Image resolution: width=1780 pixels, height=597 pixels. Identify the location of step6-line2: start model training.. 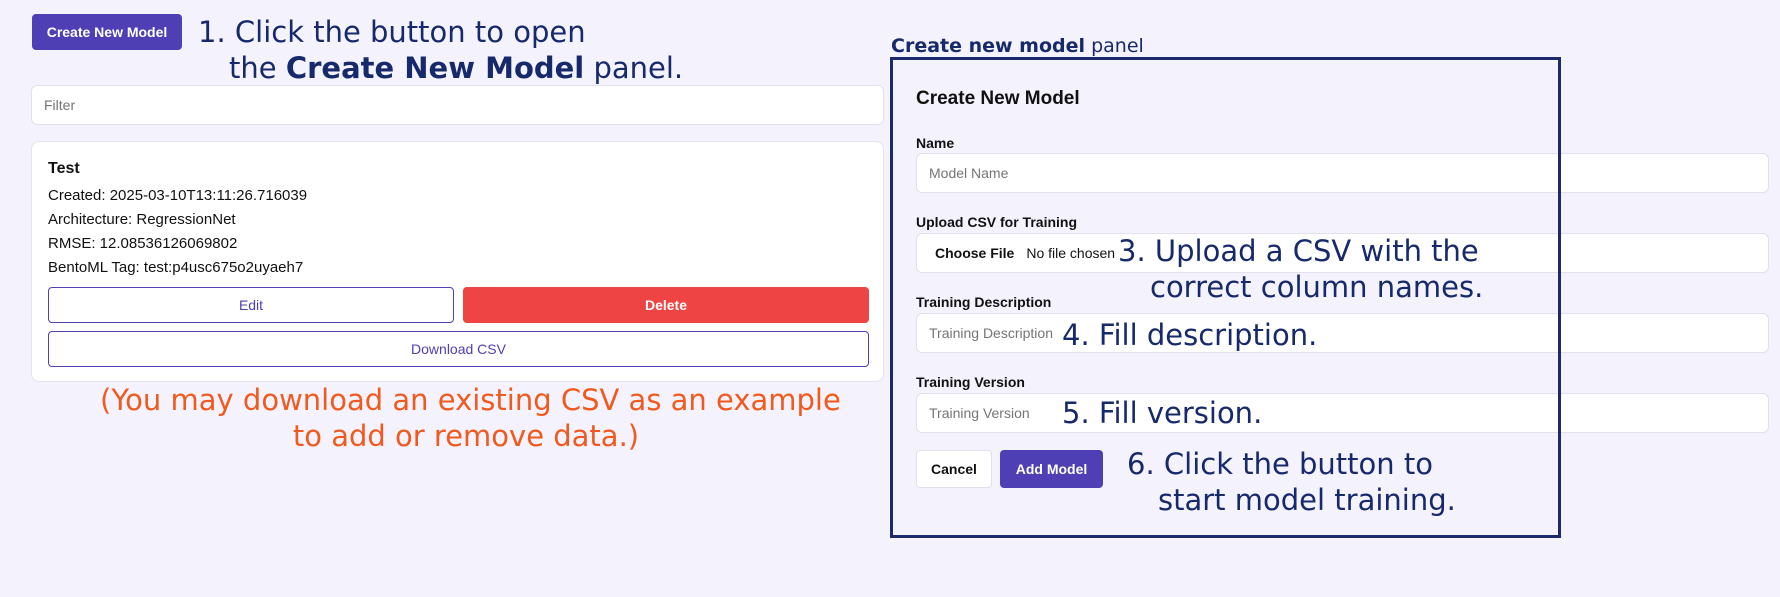
(1307, 500).